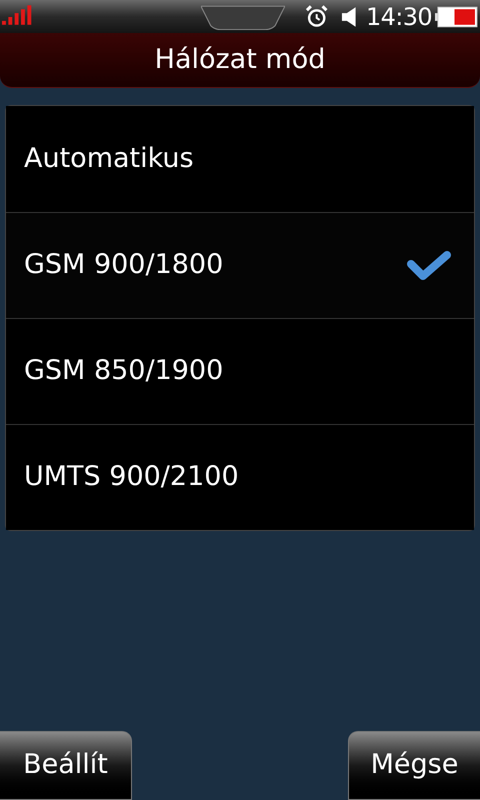  I want to click on option-label: Automatikus, so click(109, 159).